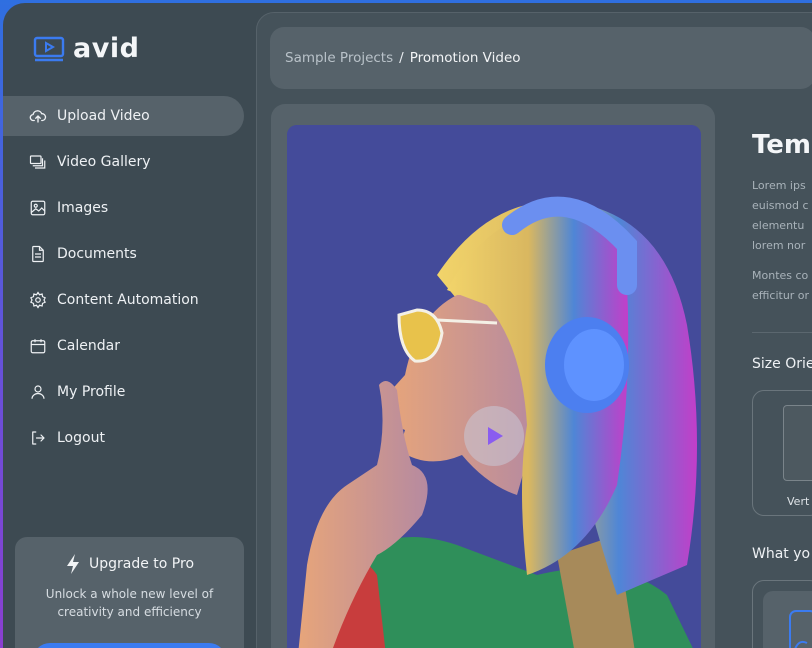 This screenshot has height=648, width=812. I want to click on sidebar-item-video-gallery: Video Gallery, so click(123, 162).